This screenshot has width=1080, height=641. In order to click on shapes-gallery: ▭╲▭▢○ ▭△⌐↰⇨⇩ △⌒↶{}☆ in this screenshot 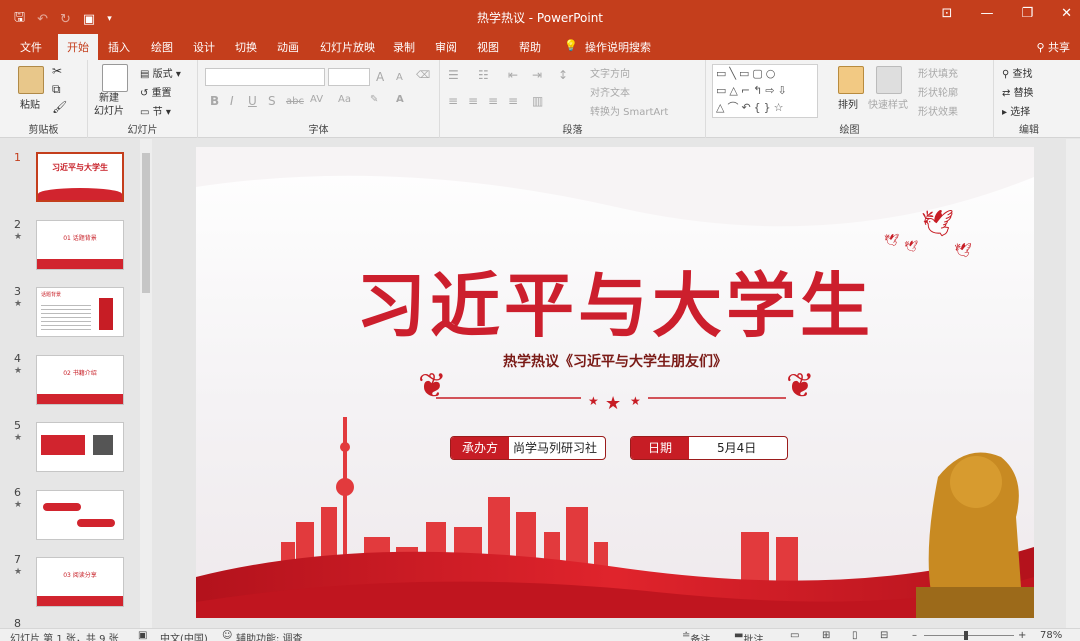, I will do `click(765, 91)`.